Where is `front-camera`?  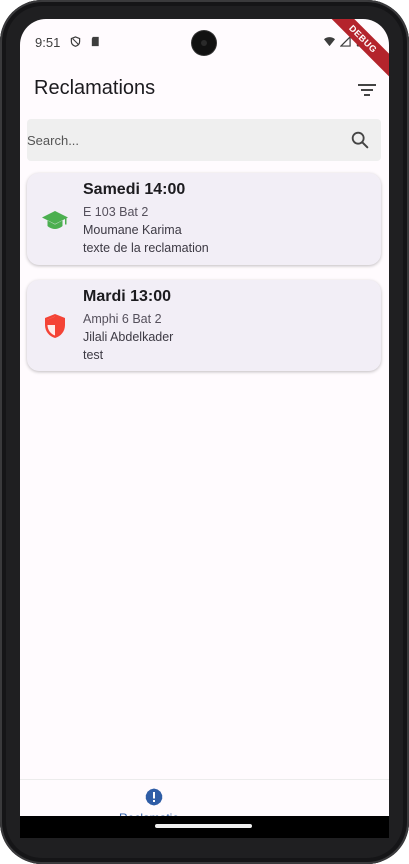 front-camera is located at coordinates (204, 43).